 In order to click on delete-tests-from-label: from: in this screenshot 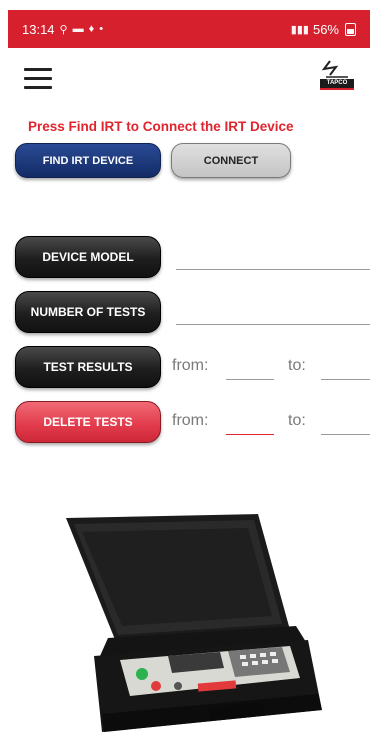, I will do `click(190, 420)`.